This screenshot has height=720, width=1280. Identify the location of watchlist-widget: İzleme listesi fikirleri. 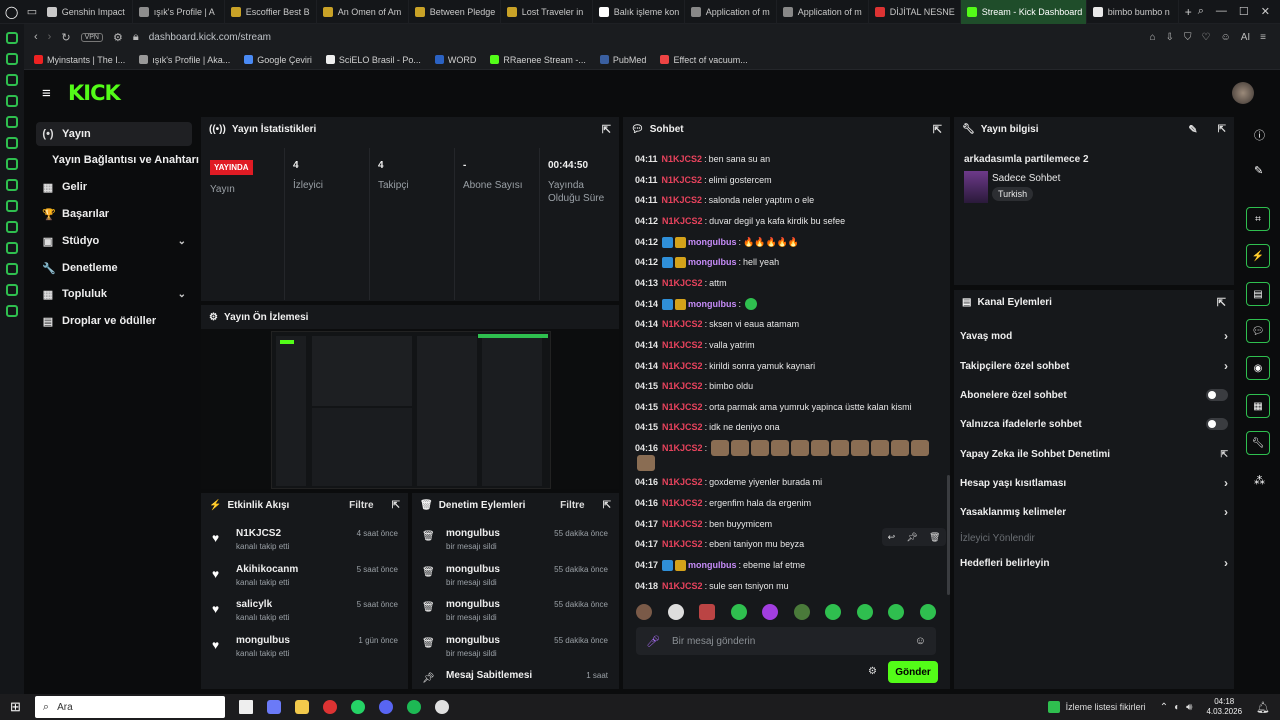
(1096, 707).